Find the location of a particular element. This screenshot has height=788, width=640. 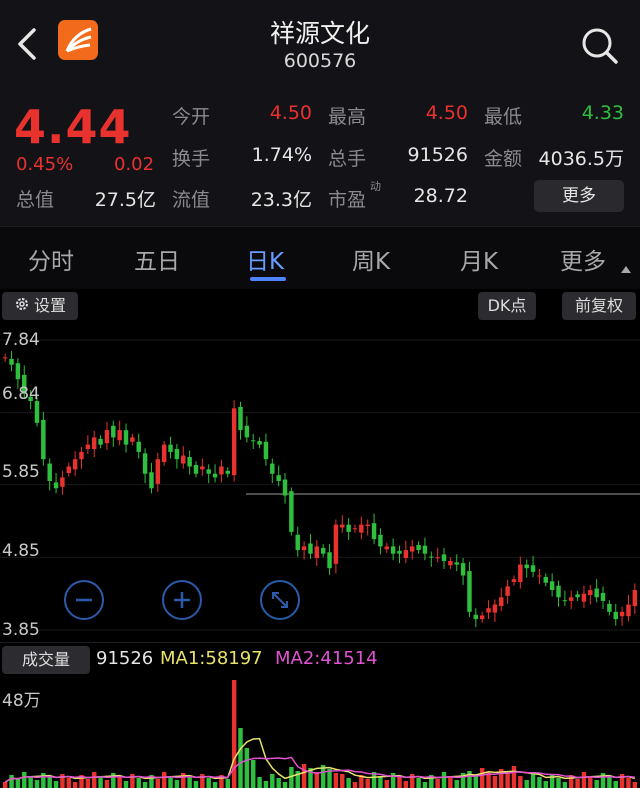

forward-adjust-button: 前复权 is located at coordinates (599, 306).